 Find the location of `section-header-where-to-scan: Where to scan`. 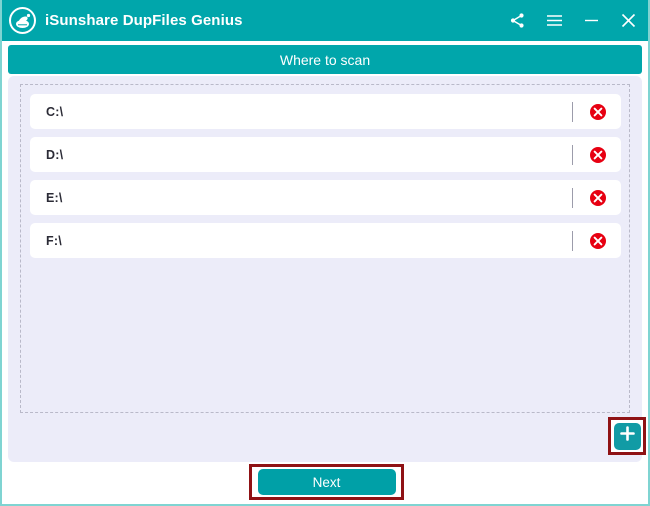

section-header-where-to-scan: Where to scan is located at coordinates (325, 59).